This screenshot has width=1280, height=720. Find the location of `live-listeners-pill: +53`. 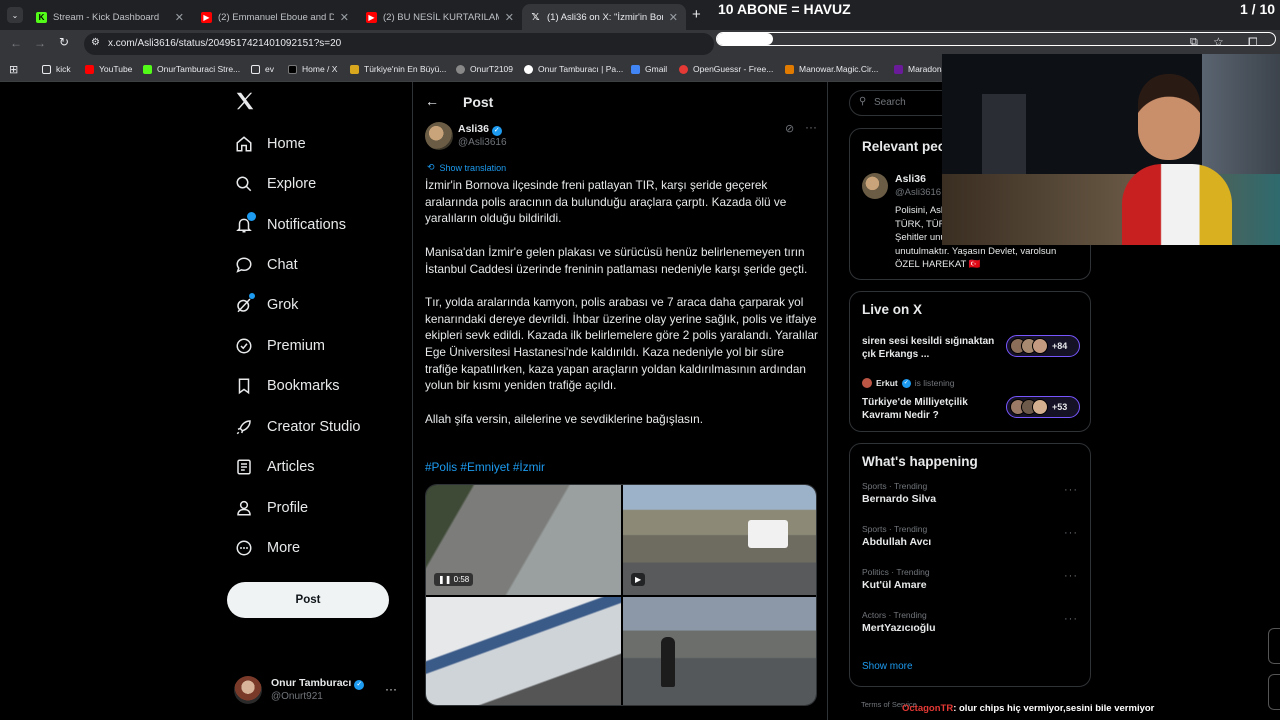

live-listeners-pill: +53 is located at coordinates (1043, 407).